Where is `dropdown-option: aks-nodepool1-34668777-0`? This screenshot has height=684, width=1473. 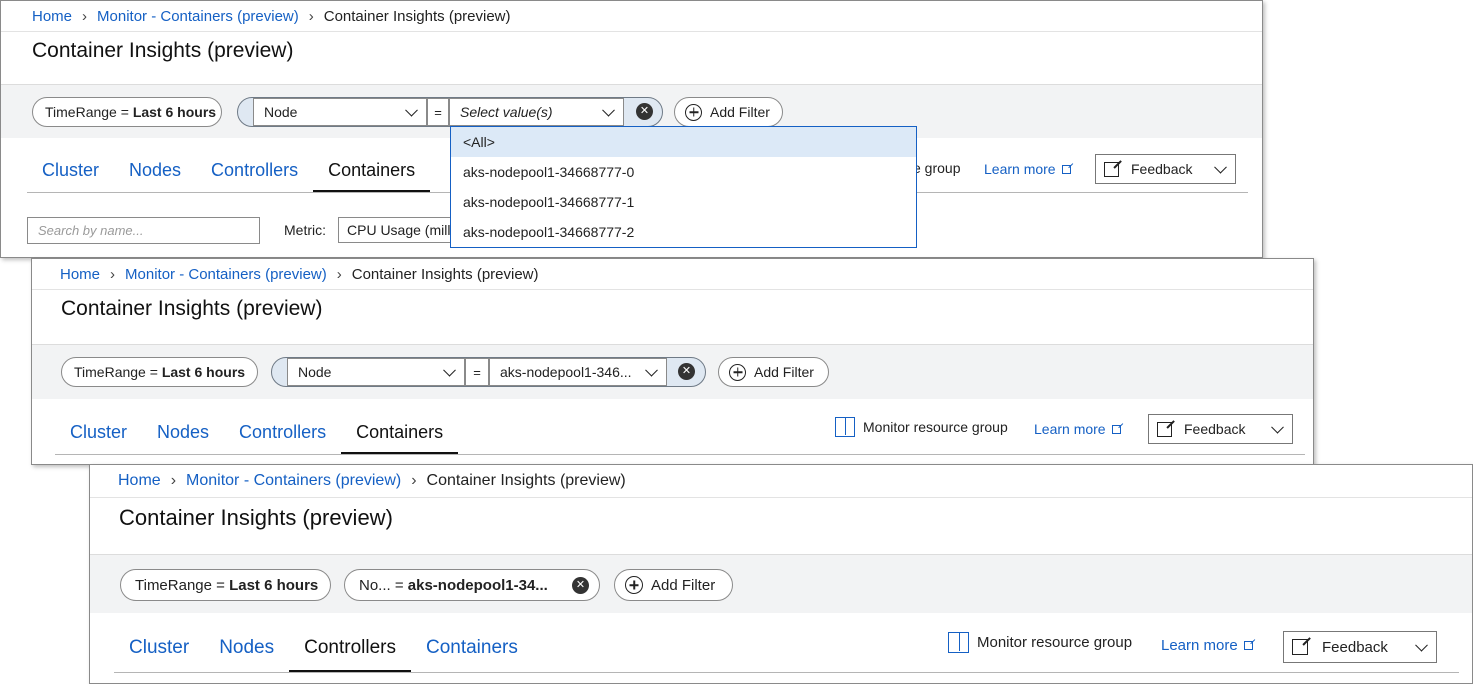
dropdown-option: aks-nodepool1-34668777-0 is located at coordinates (683, 172).